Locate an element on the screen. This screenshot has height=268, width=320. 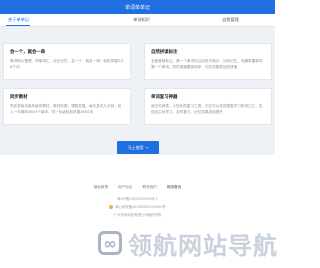
tab-word-knowledge: 单词知识 is located at coordinates (141, 20).